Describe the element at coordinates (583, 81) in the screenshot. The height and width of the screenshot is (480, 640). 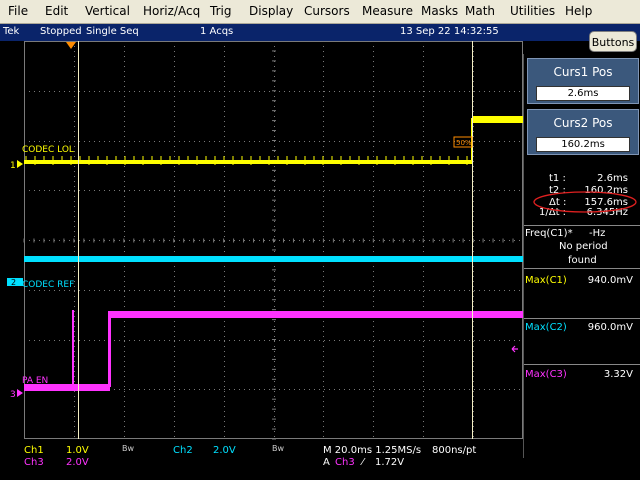
I see `curs1-pos-panel: Curs1 Pos 2.6ms` at that location.